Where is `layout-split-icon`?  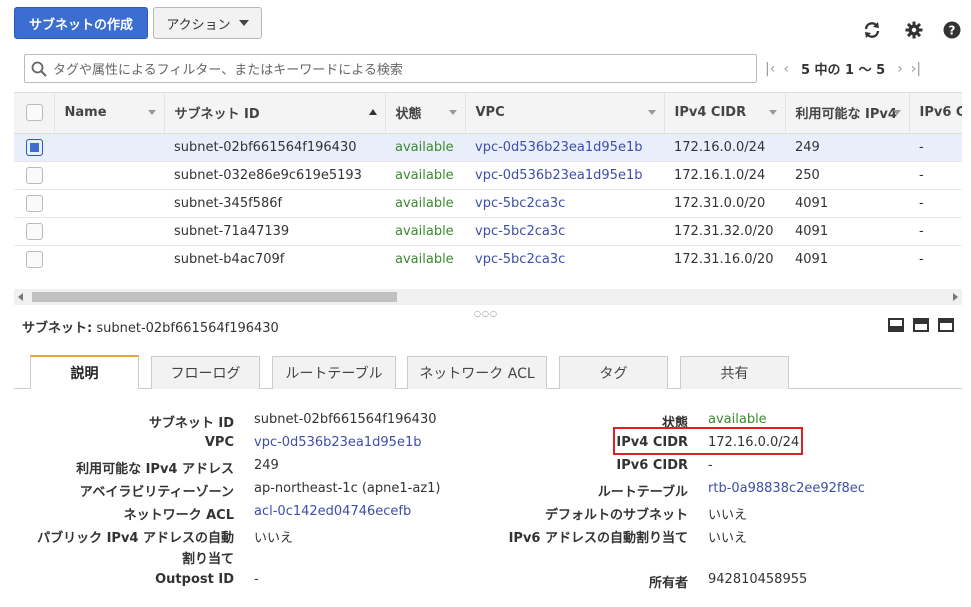 layout-split-icon is located at coordinates (921, 325).